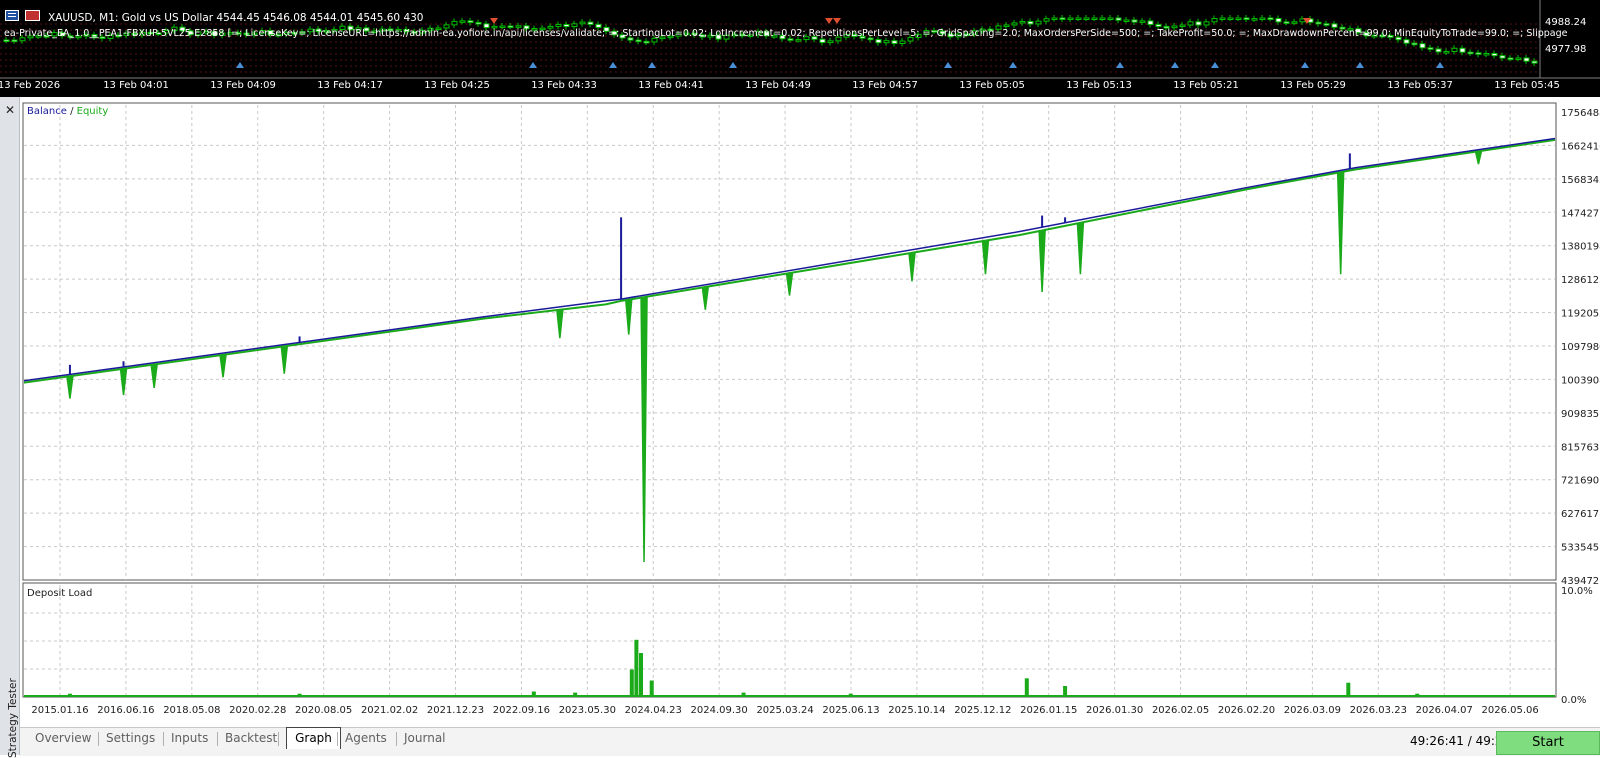  I want to click on x-tick-label: 2026.03.23, so click(1378, 710).